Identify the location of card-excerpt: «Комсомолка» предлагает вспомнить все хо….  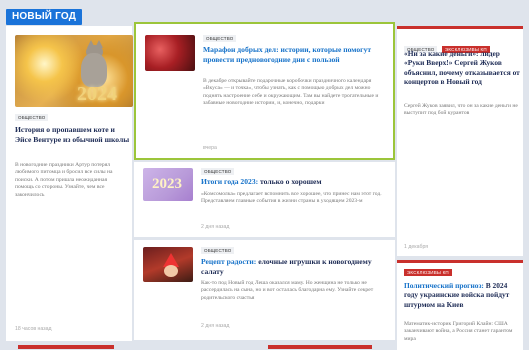
(291, 198).